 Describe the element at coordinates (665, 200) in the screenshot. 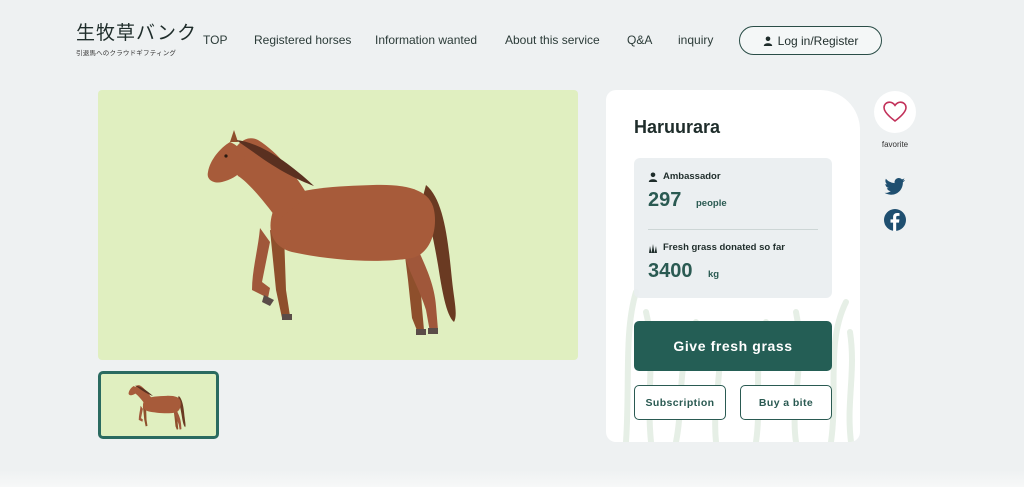

I see `ambassador-count: 297` at that location.